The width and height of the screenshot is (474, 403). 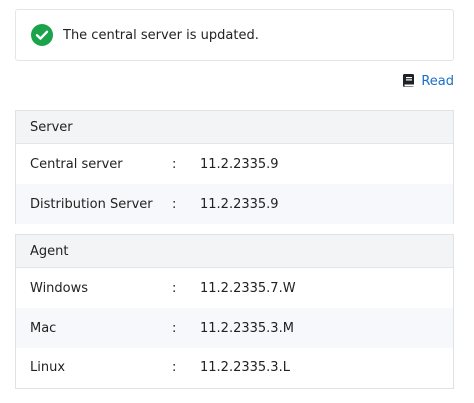 What do you see at coordinates (42, 35) in the screenshot?
I see `check-circle-icon` at bounding box center [42, 35].